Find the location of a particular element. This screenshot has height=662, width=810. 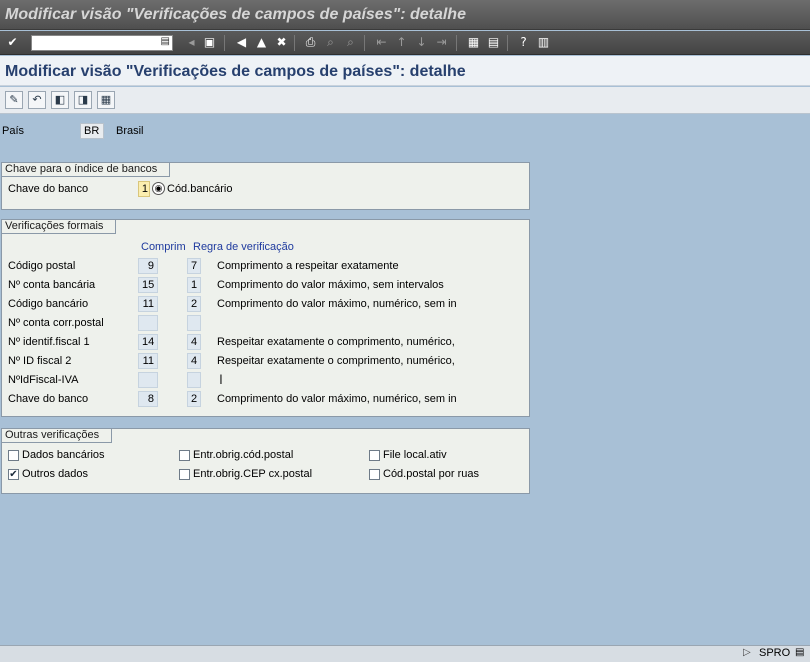

status-bar: ▷ SPRO ▤ is located at coordinates (405, 653).